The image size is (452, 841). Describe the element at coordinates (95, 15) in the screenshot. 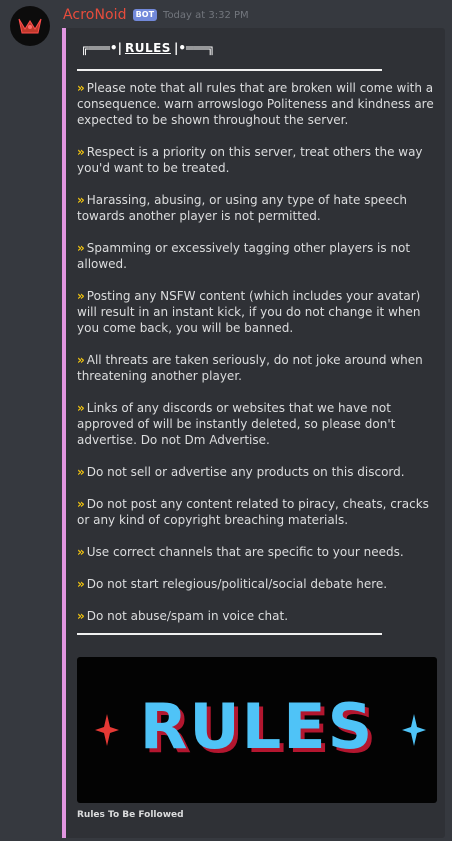

I see `username: AcroNoid` at that location.